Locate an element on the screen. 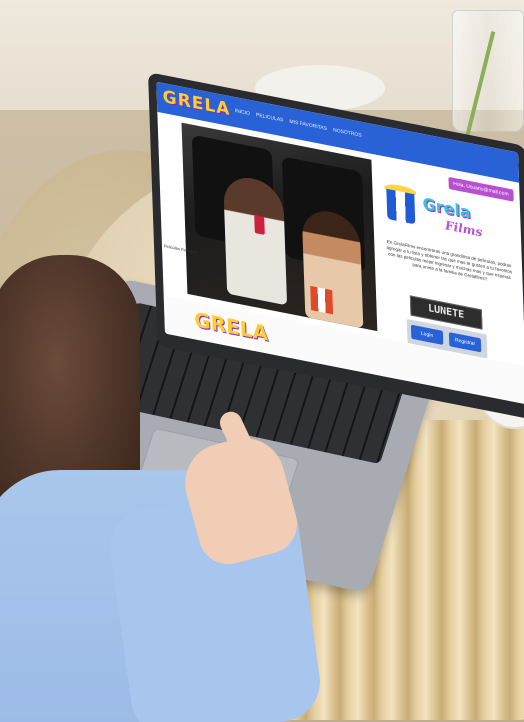 The height and width of the screenshot is (722, 524). site-logo: GRELA is located at coordinates (196, 103).